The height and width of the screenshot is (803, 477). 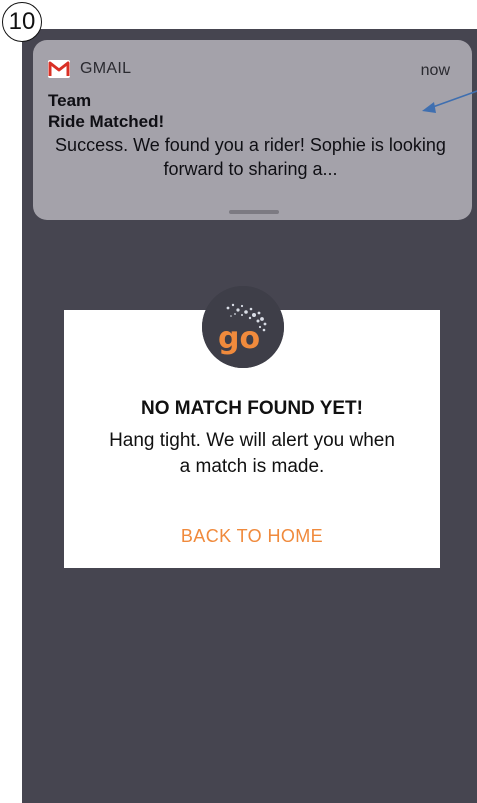 What do you see at coordinates (260, 69) in the screenshot?
I see `notification-header: GMAIL` at bounding box center [260, 69].